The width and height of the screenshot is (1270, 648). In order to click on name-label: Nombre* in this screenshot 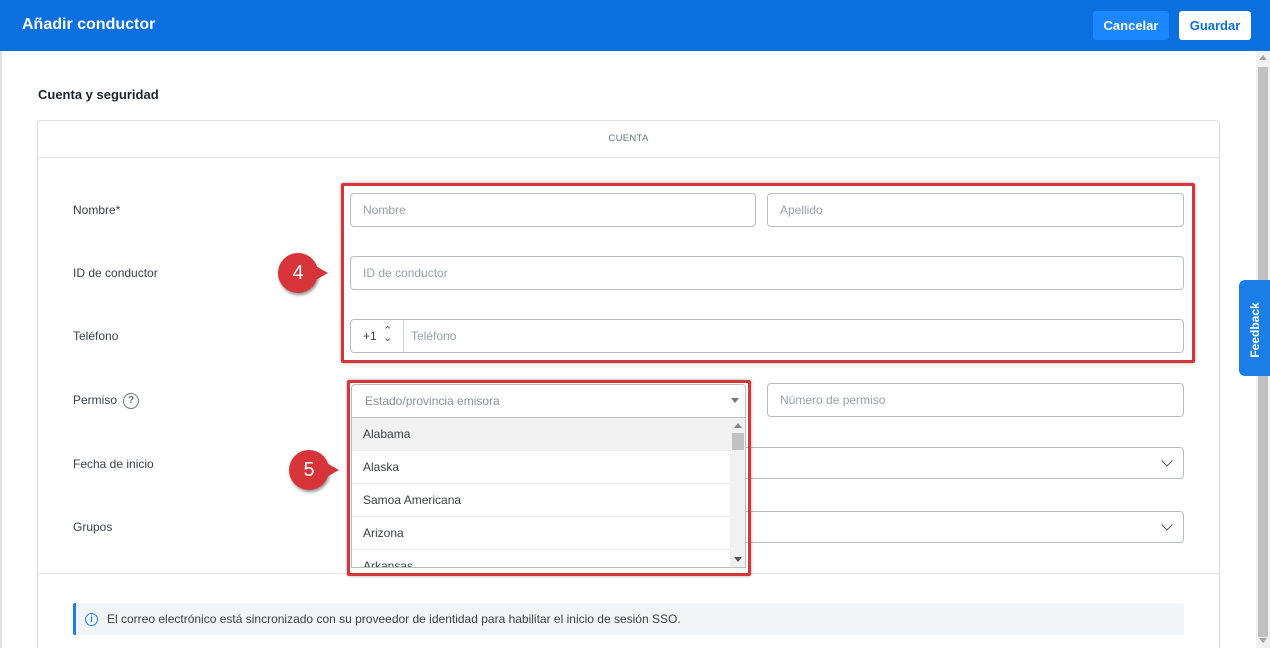, I will do `click(97, 210)`.